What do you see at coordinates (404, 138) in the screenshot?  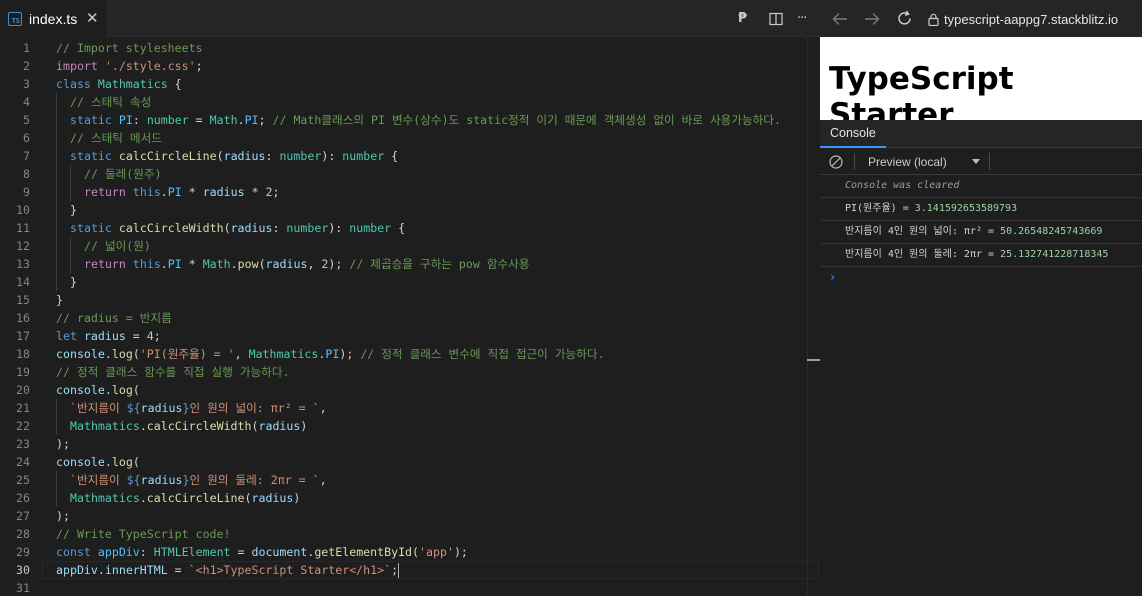 I see `code-line: 6 // 스태틱 메서드` at bounding box center [404, 138].